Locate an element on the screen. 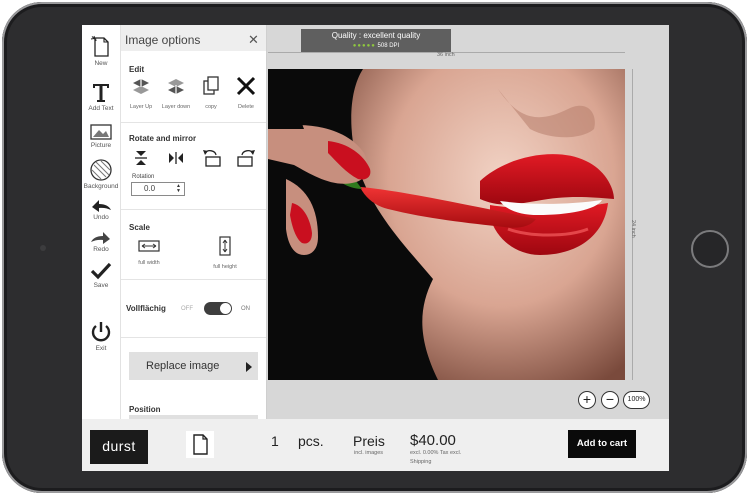 The image size is (749, 496). delete-icon is located at coordinates (246, 86).